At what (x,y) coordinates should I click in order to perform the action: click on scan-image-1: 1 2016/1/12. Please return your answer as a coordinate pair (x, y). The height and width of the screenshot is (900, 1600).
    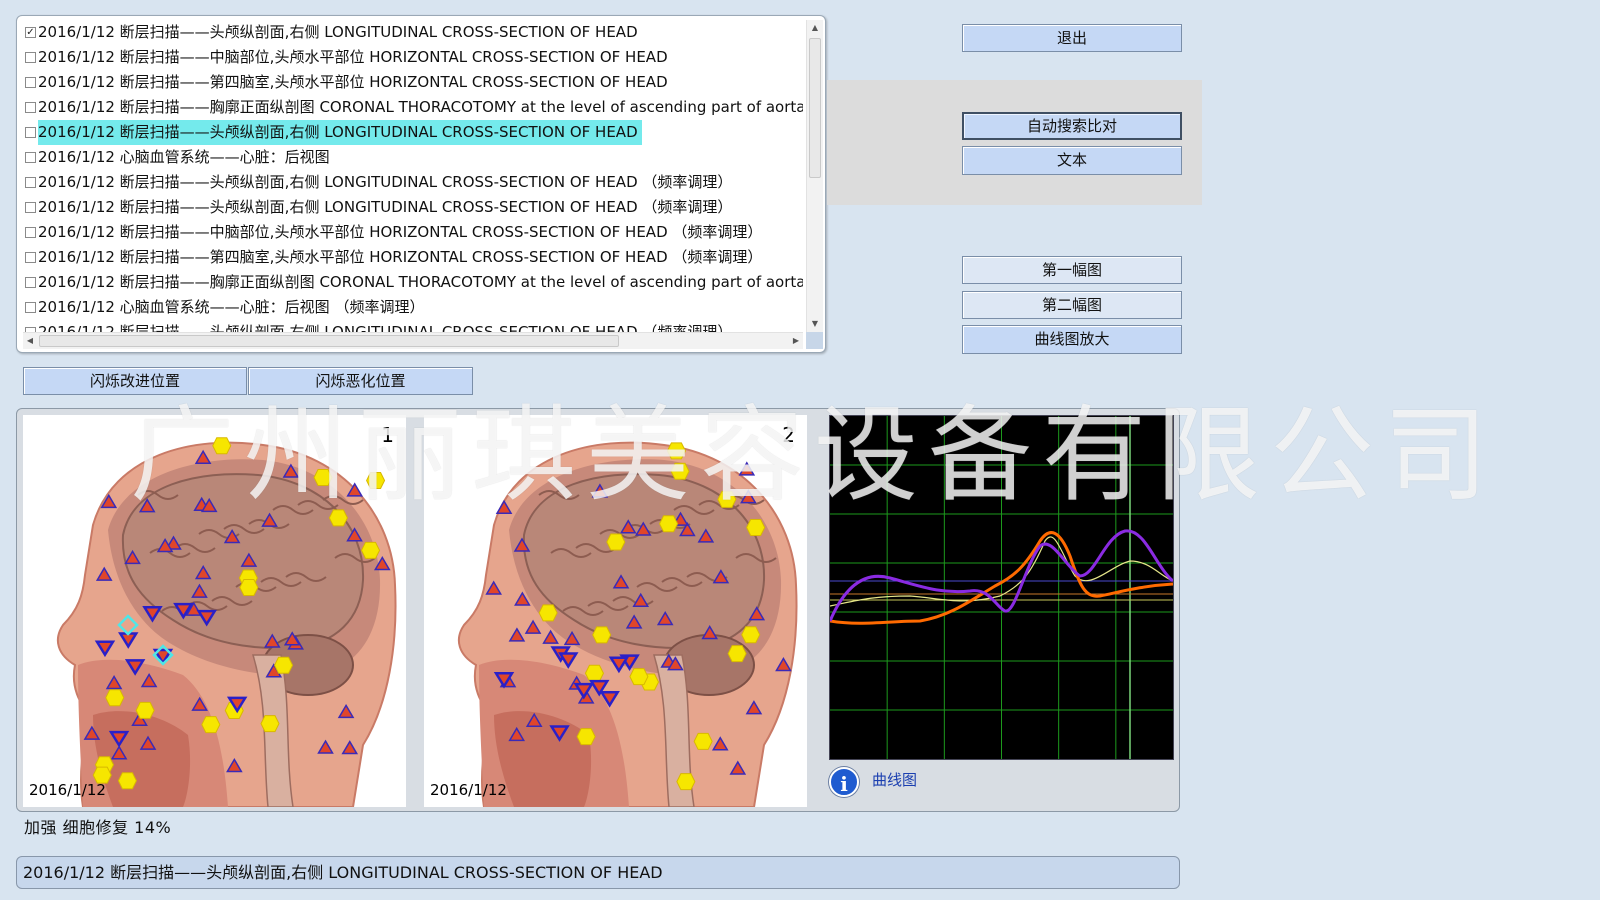
    Looking at the image, I should click on (214, 611).